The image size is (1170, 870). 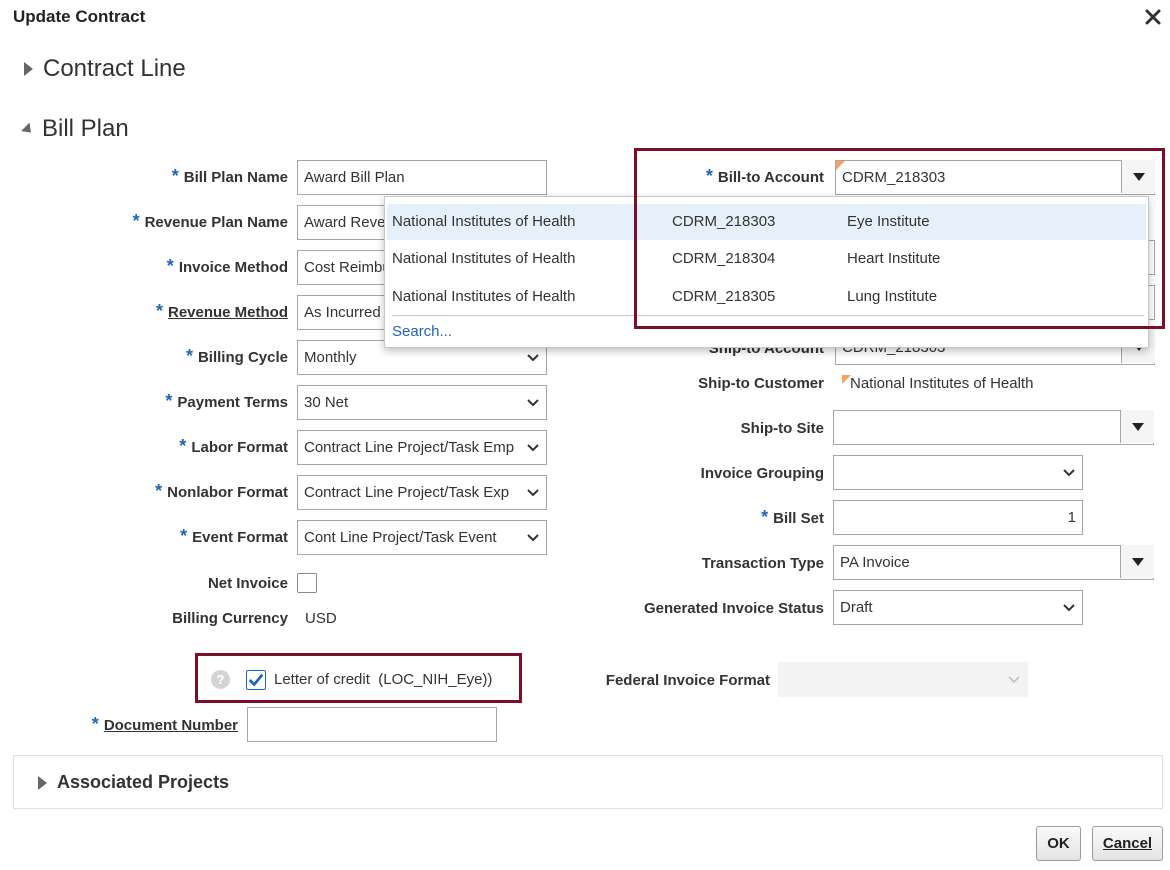 What do you see at coordinates (792, 517) in the screenshot?
I see `bill-set-label: * Bill Set` at bounding box center [792, 517].